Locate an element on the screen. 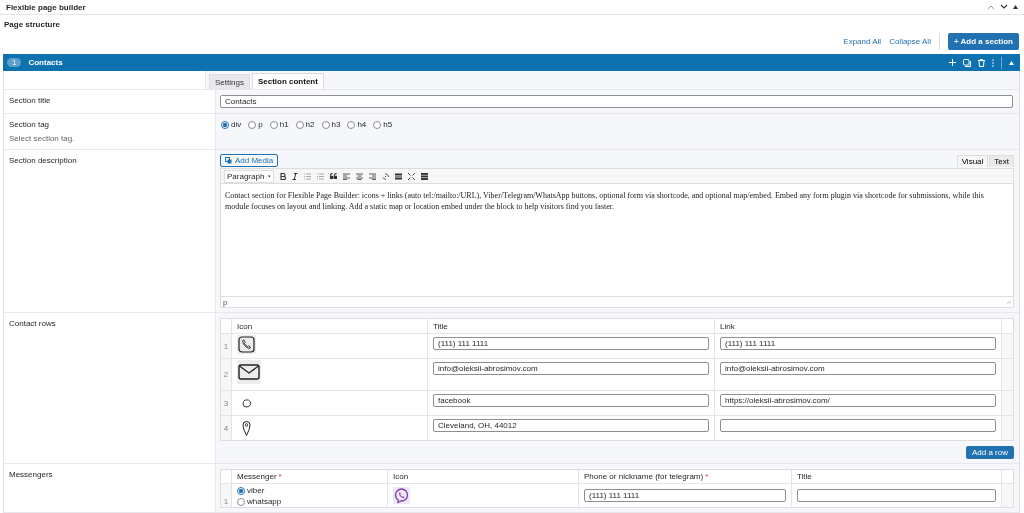 Image resolution: width=1024 pixels, height=513 pixels. column-header: Link is located at coordinates (727, 326).